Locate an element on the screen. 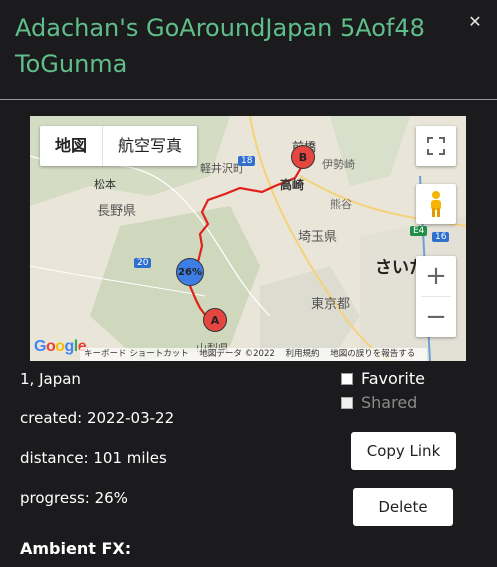 This screenshot has height=567, width=497. close-icon: ✕ is located at coordinates (475, 22).